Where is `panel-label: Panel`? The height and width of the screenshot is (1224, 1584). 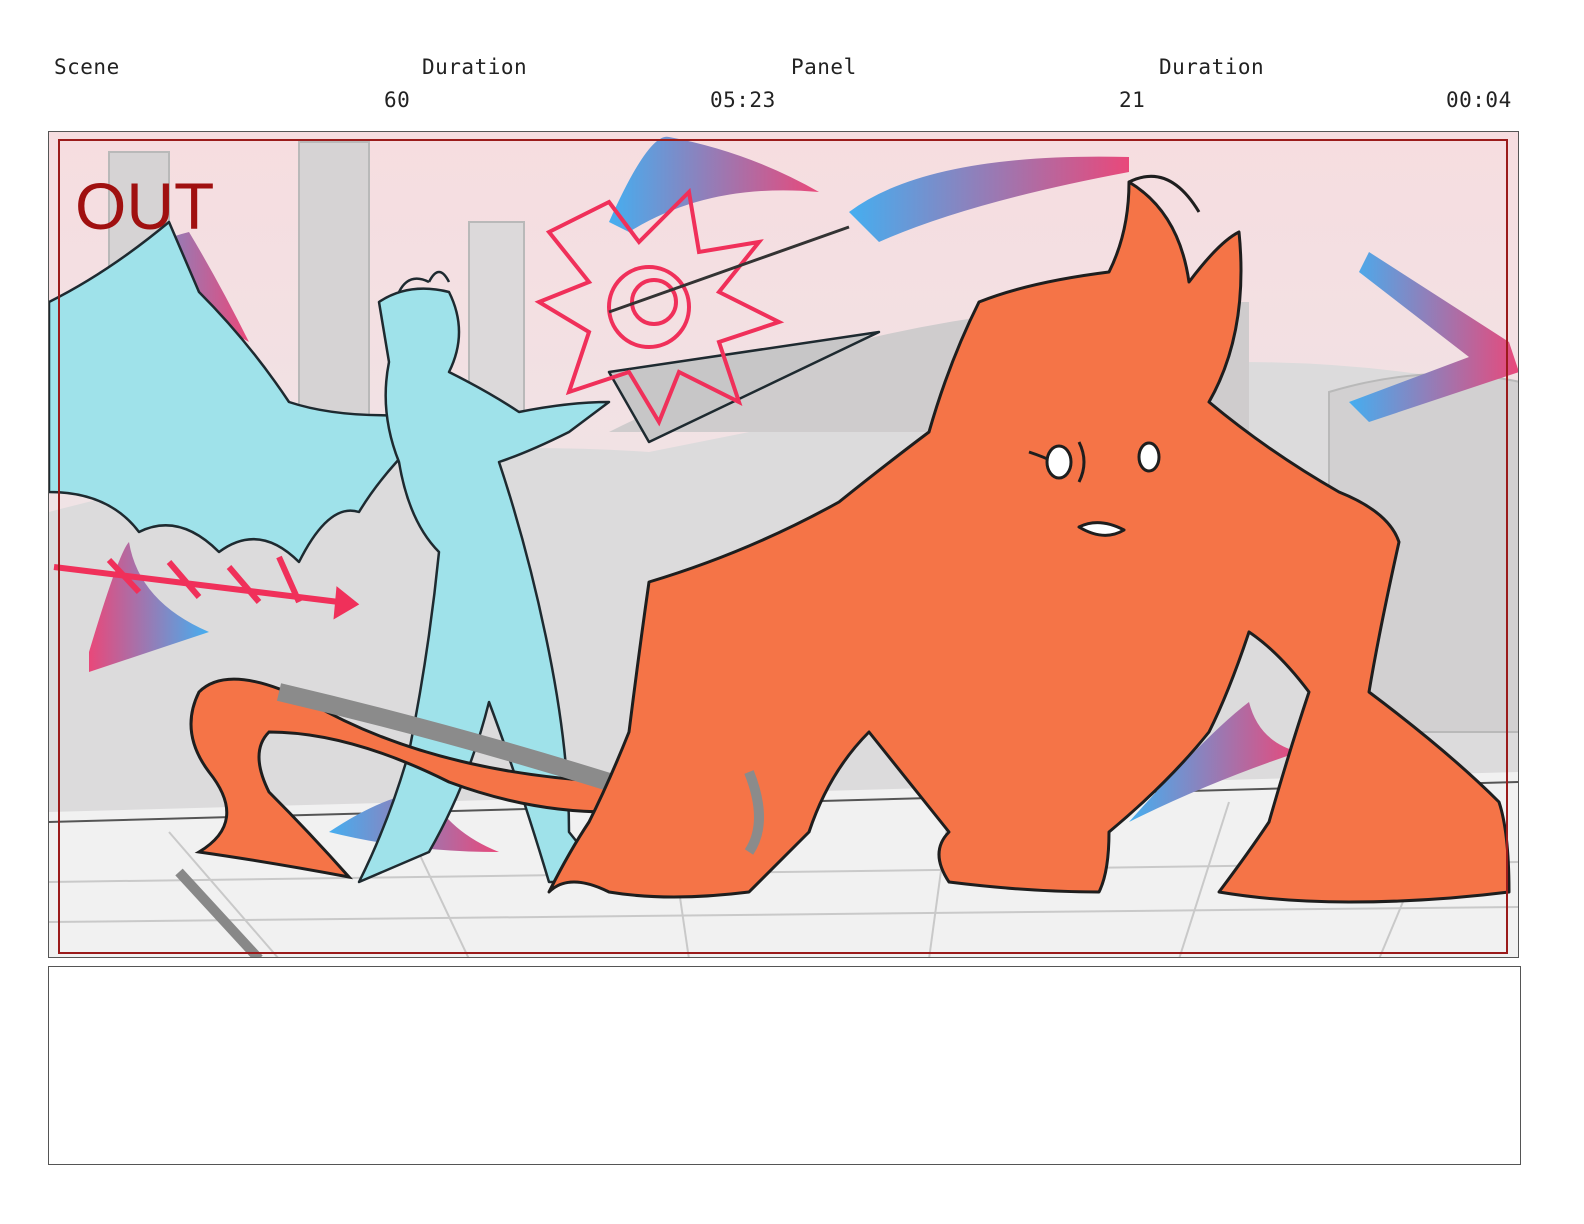 panel-label: Panel is located at coordinates (824, 67).